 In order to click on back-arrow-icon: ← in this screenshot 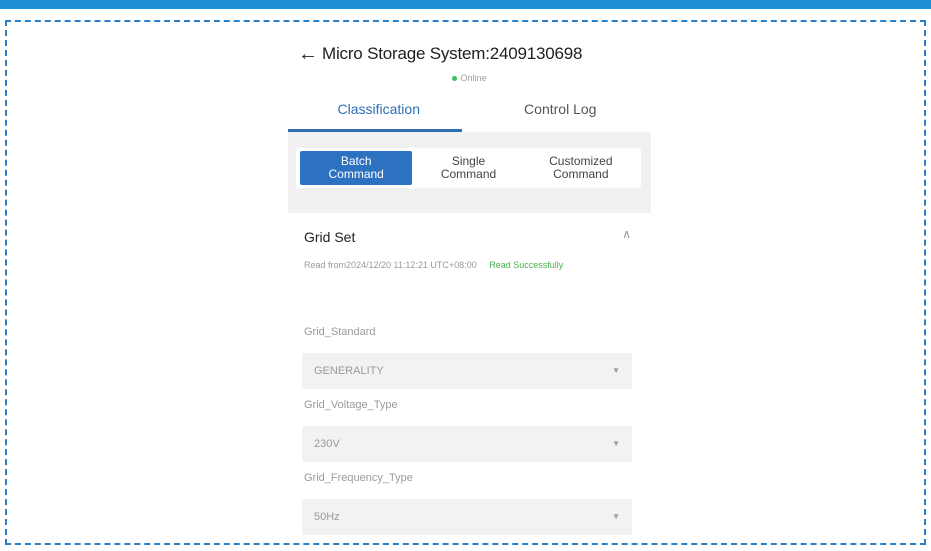, I will do `click(308, 54)`.